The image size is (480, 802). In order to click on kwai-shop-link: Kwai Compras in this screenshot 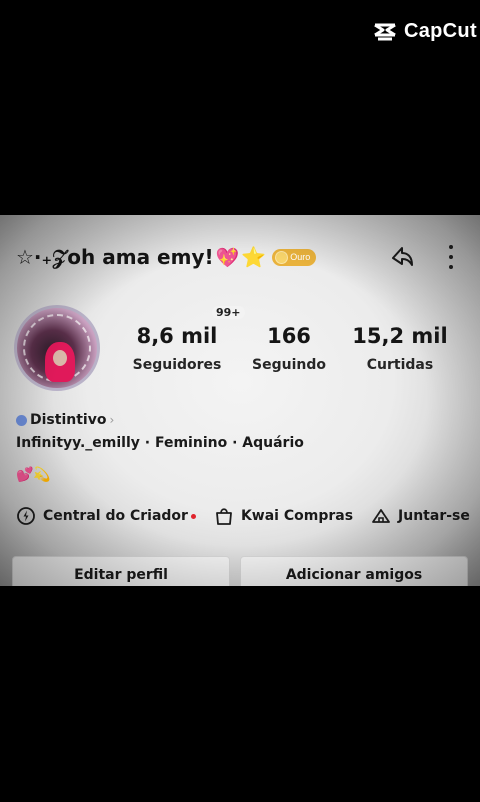, I will do `click(283, 516)`.